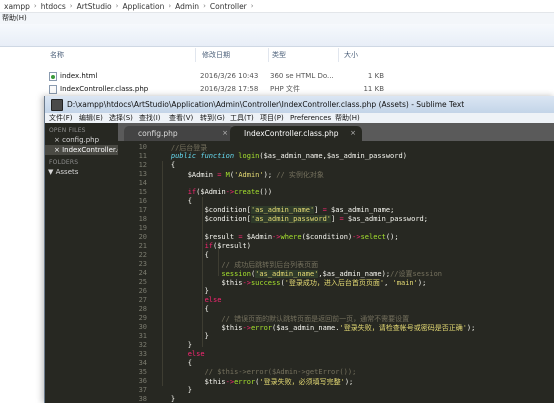  I want to click on file-size: 11 KB, so click(373, 89).